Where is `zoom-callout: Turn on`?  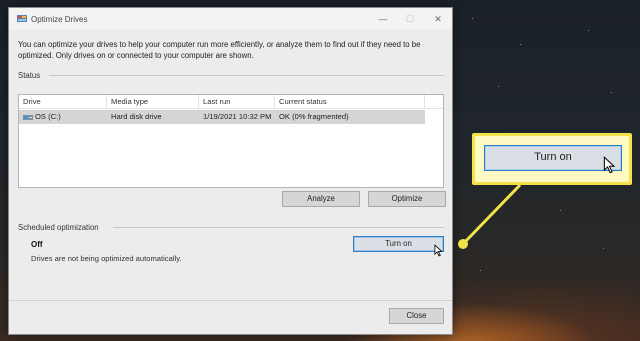 zoom-callout: Turn on is located at coordinates (552, 159).